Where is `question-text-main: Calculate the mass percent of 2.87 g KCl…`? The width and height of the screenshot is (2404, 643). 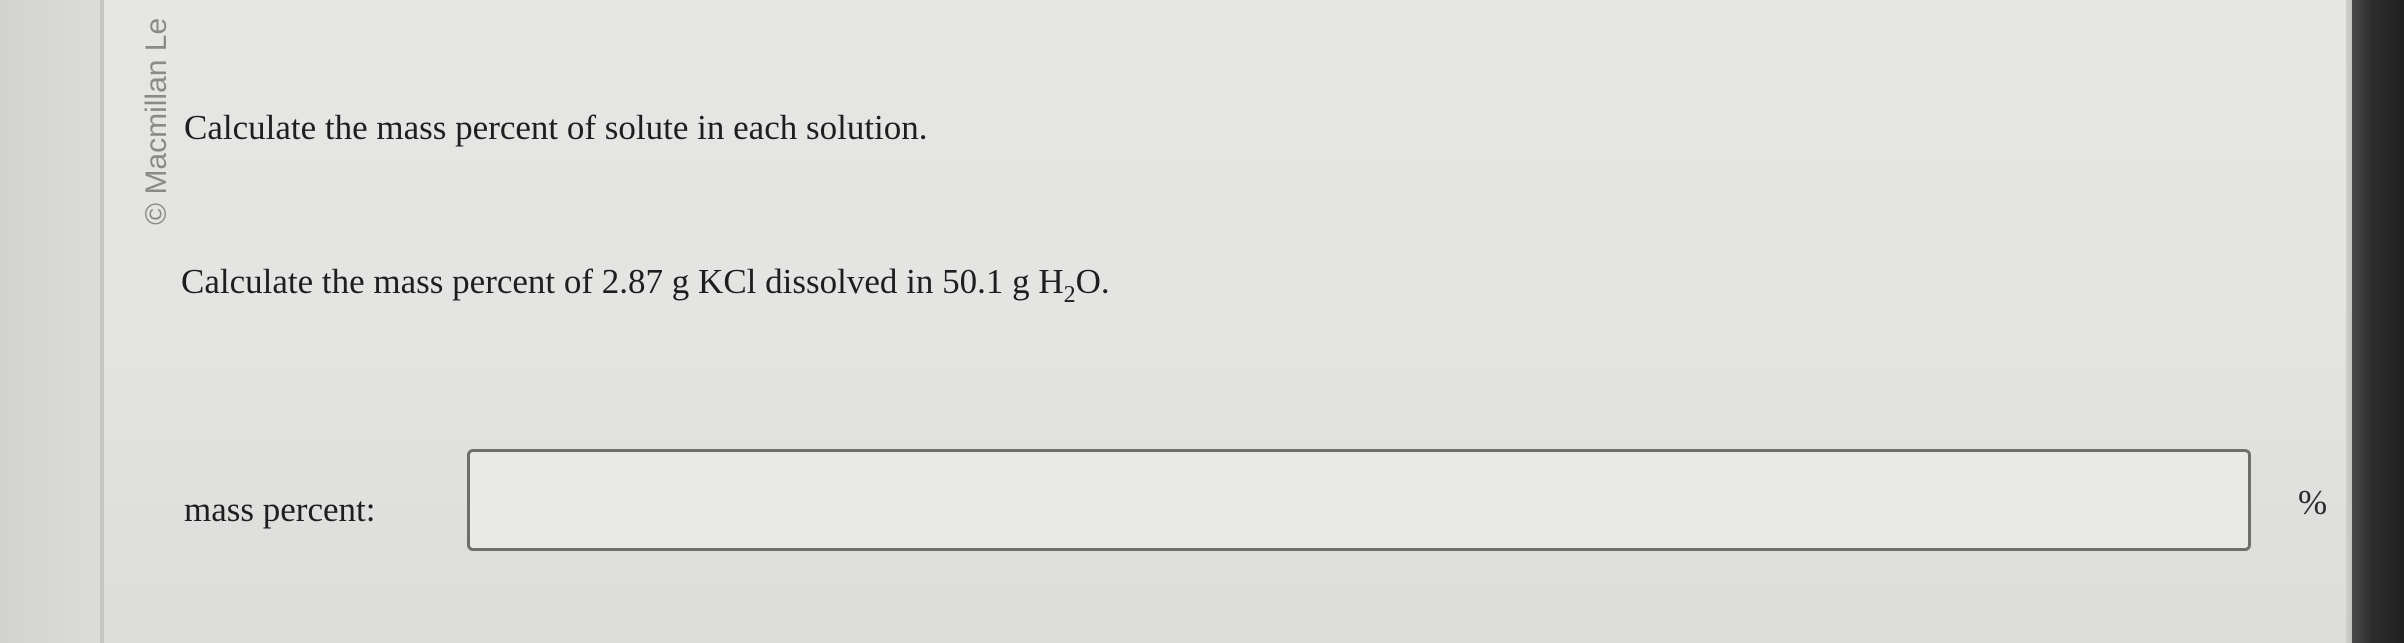 question-text-main: Calculate the mass percent of 2.87 g KCl… is located at coordinates (622, 281).